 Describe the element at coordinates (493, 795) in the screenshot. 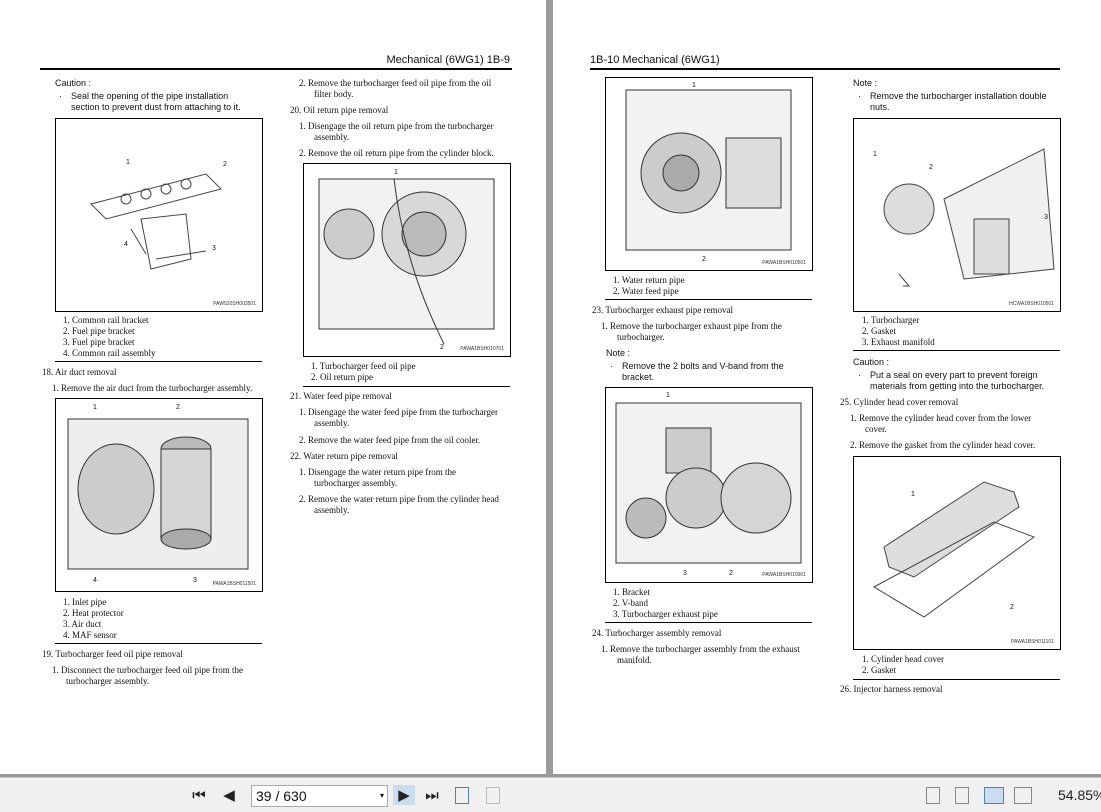

I see `paste-page-icon` at that location.